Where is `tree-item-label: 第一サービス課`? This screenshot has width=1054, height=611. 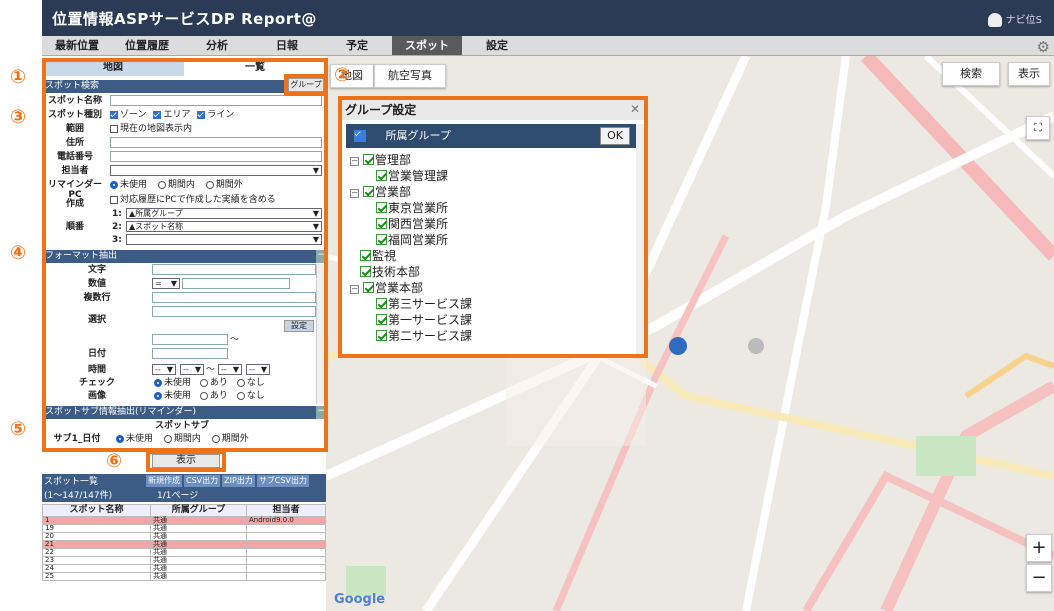 tree-item-label: 第一サービス課 is located at coordinates (430, 320).